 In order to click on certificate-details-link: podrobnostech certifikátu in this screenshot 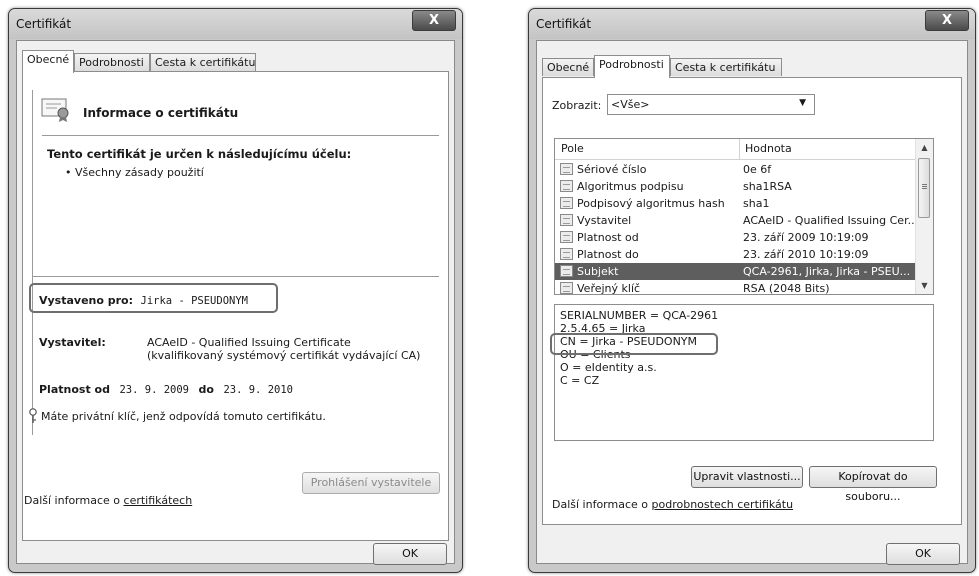, I will do `click(723, 504)`.